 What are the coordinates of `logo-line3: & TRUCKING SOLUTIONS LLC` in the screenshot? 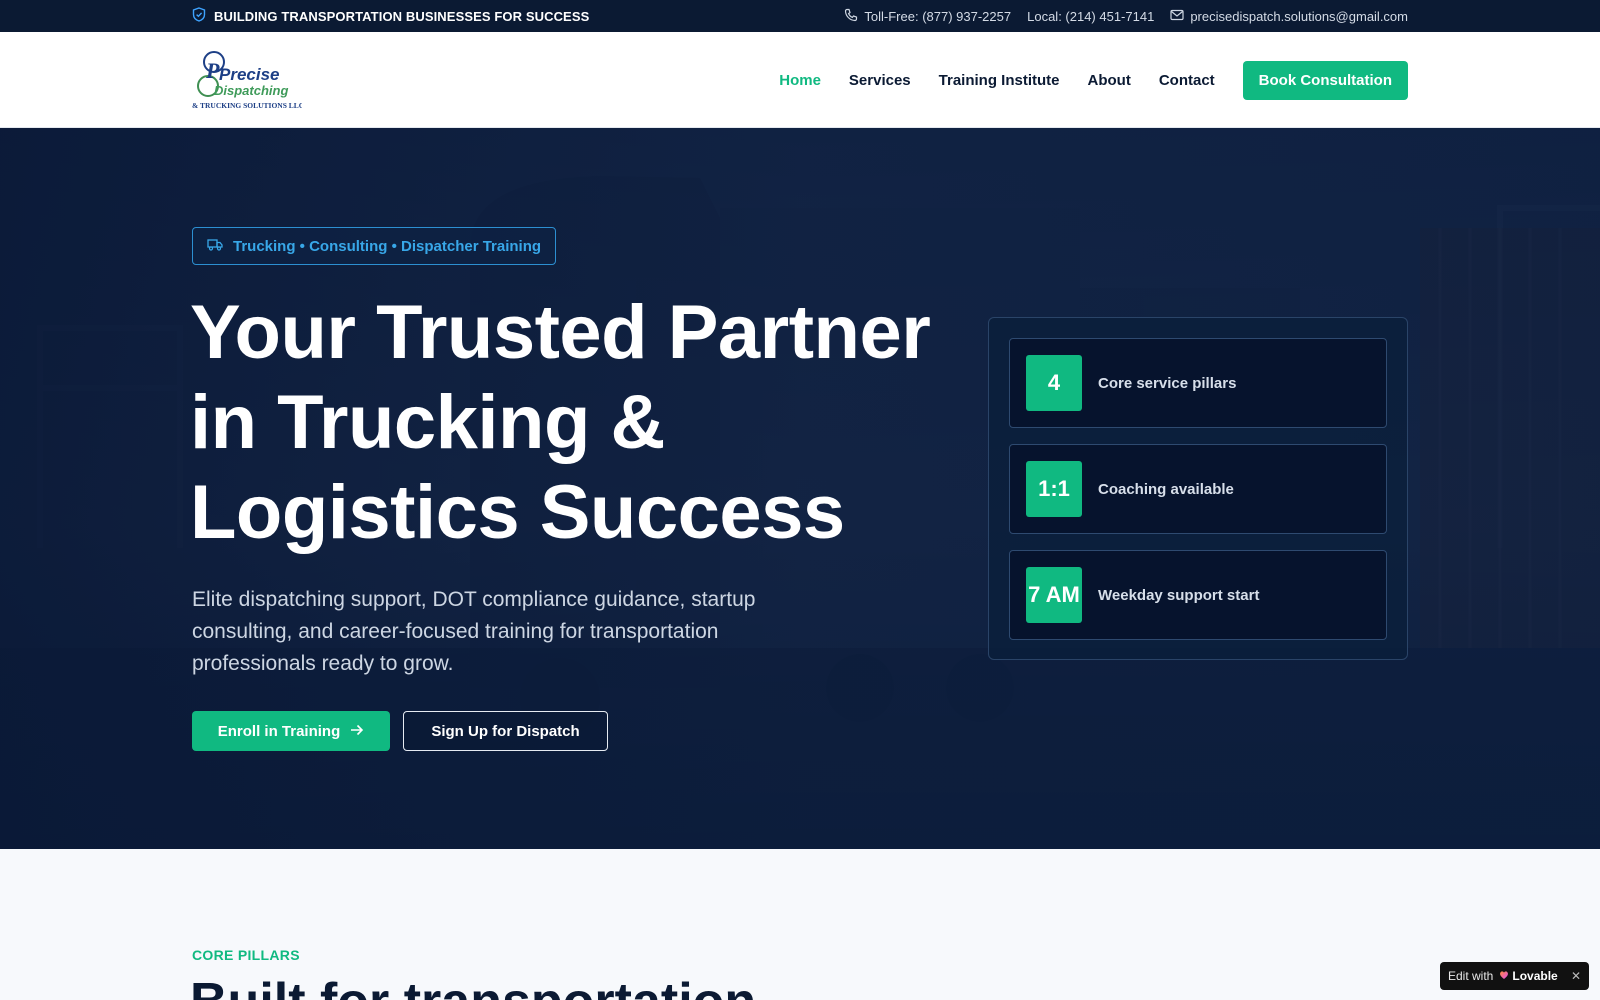 It's located at (247, 105).